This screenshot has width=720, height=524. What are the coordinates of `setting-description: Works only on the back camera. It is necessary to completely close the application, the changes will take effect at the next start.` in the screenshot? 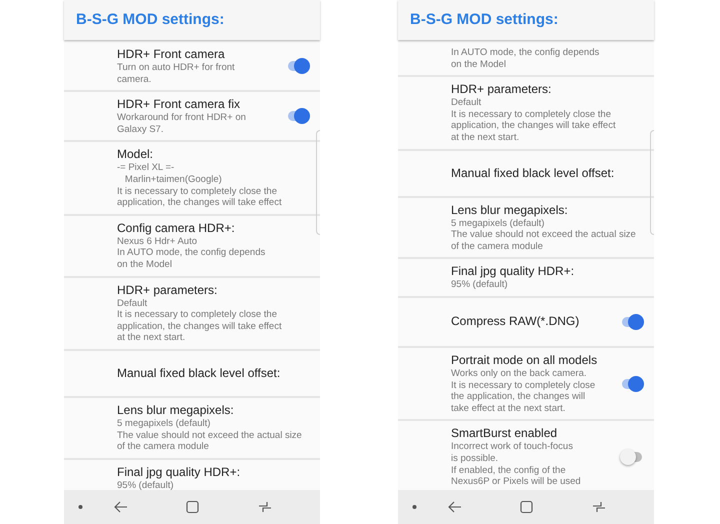 It's located at (523, 391).